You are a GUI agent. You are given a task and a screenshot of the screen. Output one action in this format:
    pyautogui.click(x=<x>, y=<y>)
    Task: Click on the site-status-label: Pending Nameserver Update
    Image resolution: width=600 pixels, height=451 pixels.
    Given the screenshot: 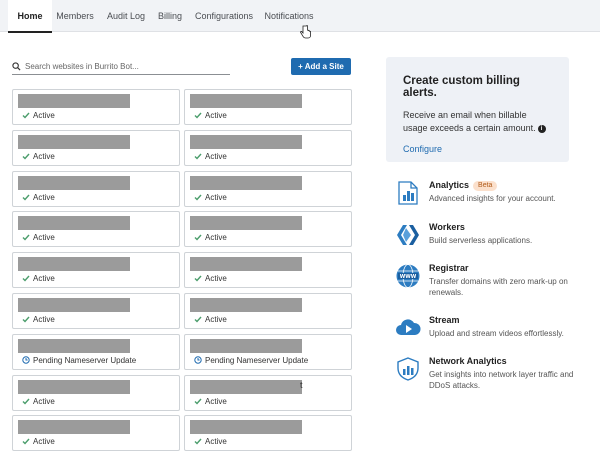 What is the action you would take?
    pyautogui.click(x=85, y=360)
    